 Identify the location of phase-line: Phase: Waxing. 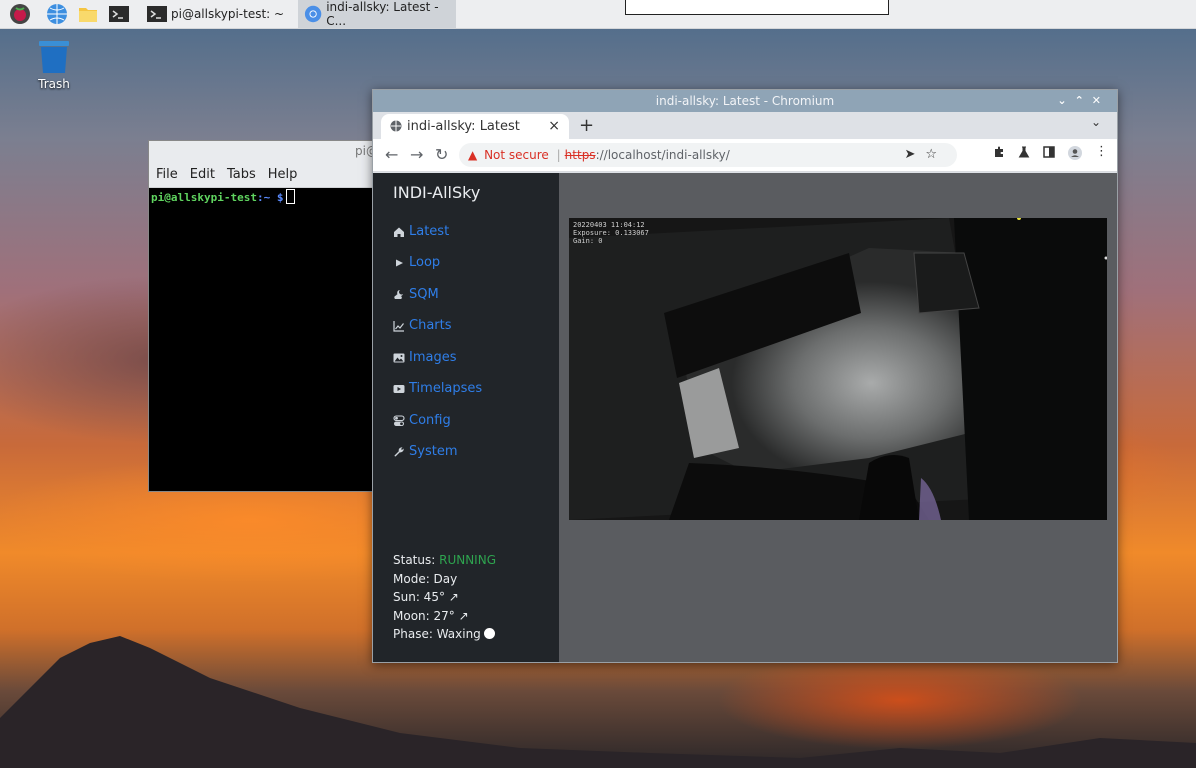
(444, 634).